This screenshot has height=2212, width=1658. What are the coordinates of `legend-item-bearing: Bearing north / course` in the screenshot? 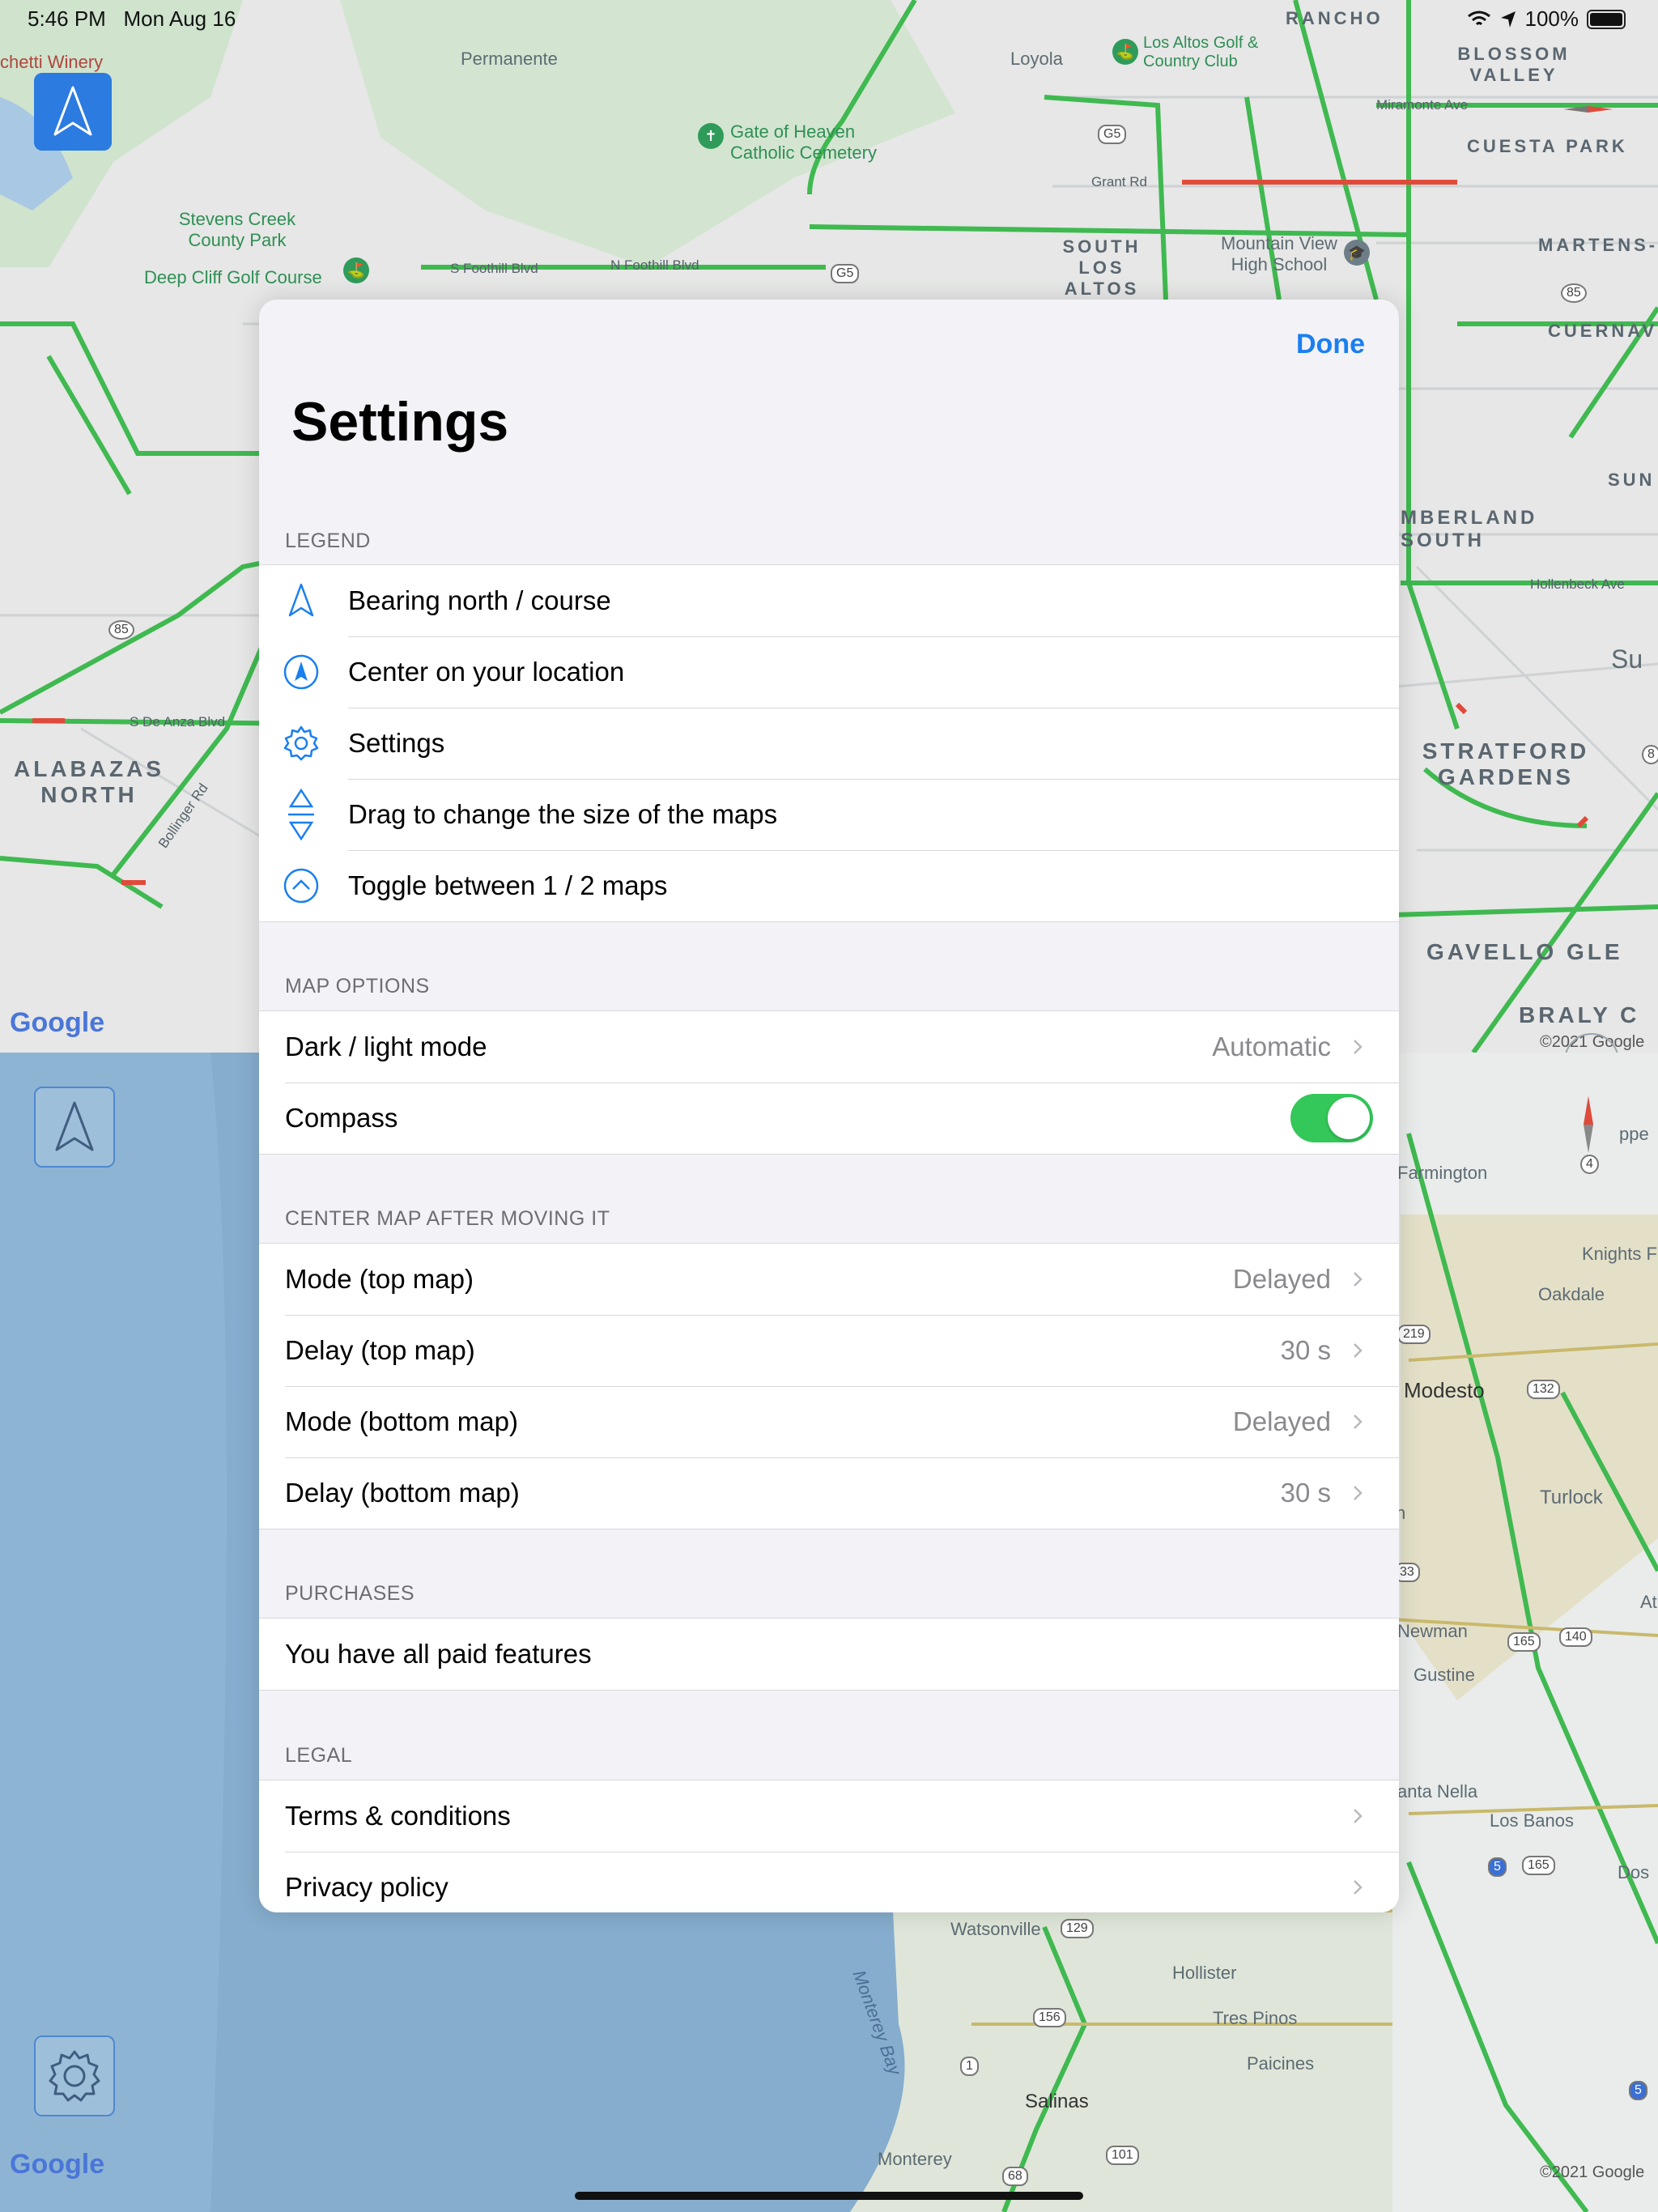 It's located at (829, 601).